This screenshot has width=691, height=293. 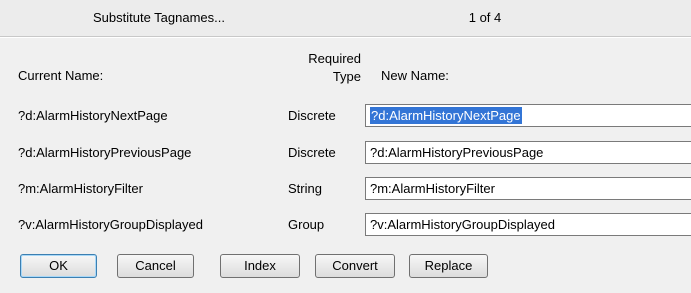 I want to click on ok-button: OK, so click(x=58, y=266).